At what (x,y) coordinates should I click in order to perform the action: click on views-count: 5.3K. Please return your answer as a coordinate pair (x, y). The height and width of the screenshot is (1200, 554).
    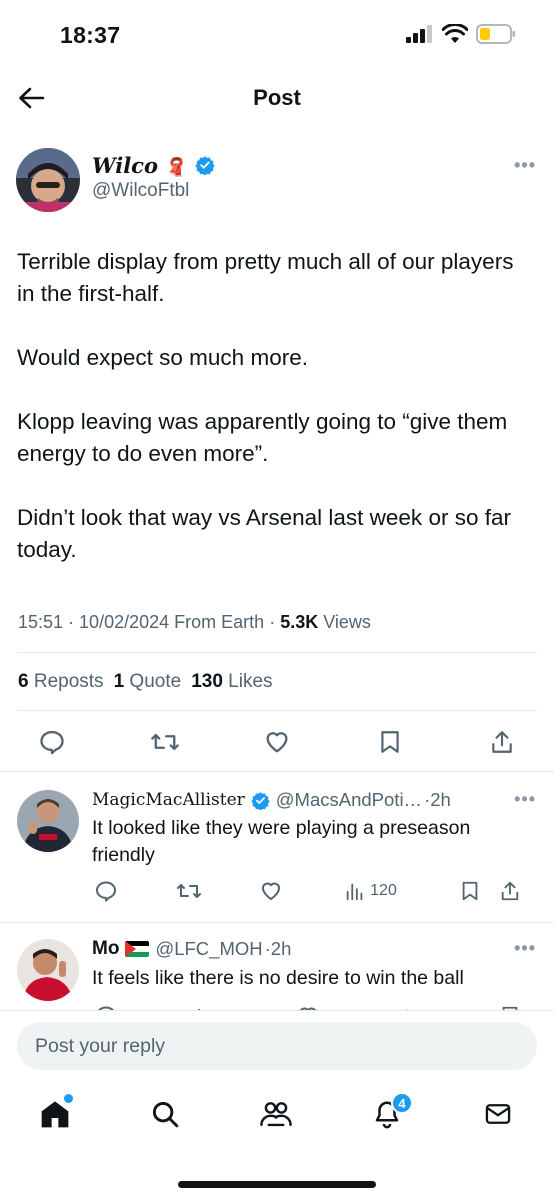
    Looking at the image, I should click on (299, 622).